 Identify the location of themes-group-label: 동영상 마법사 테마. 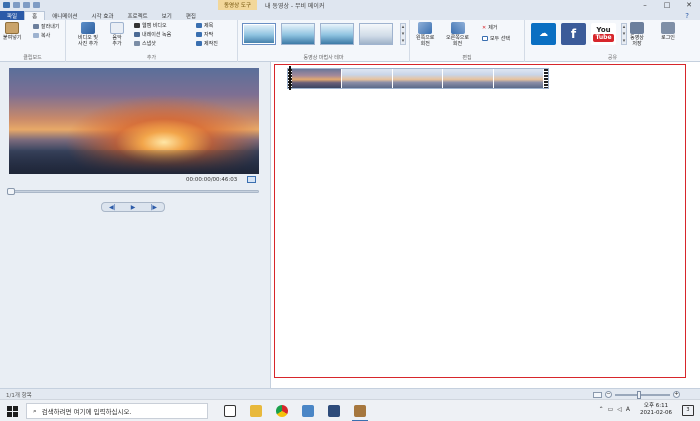
(323, 58).